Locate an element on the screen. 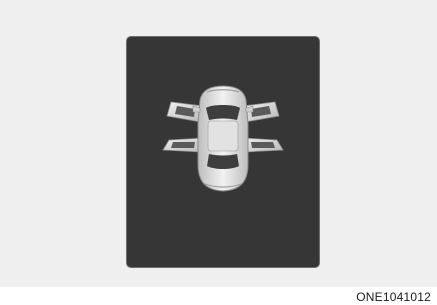  rear-right-door is located at coordinates (263, 145).